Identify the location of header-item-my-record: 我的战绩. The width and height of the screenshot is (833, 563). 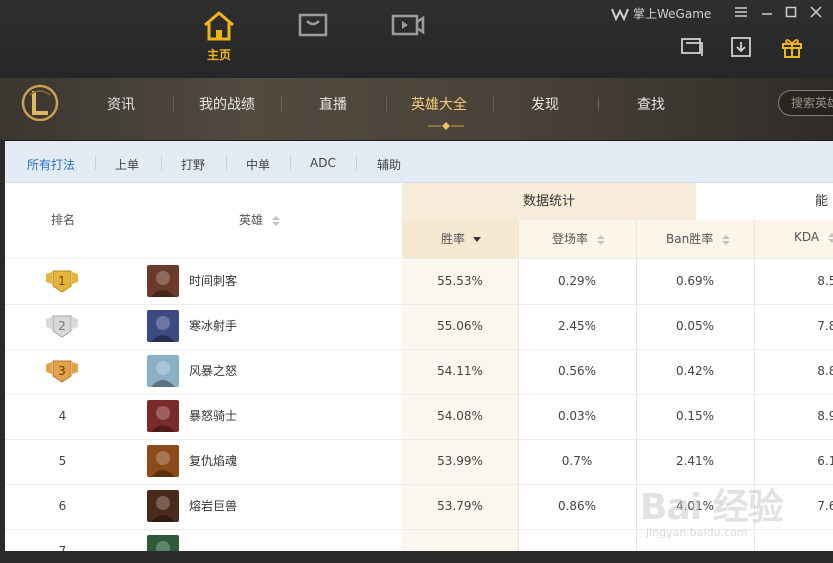
(227, 104).